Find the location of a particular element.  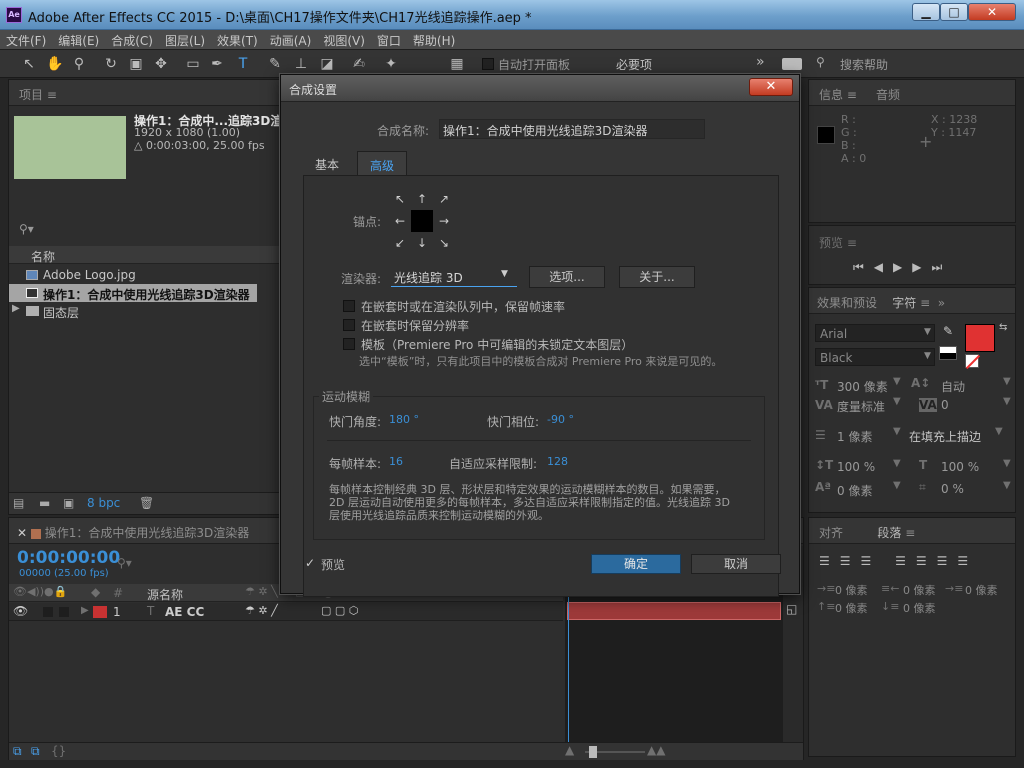

kerning-value: 度量标准 is located at coordinates (861, 406).